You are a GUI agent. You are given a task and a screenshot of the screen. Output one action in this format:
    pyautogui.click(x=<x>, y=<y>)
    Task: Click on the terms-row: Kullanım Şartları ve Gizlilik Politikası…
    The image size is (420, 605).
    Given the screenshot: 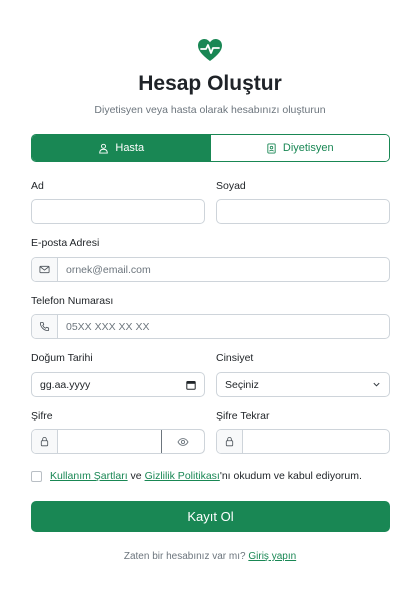 What is the action you would take?
    pyautogui.click(x=216, y=476)
    